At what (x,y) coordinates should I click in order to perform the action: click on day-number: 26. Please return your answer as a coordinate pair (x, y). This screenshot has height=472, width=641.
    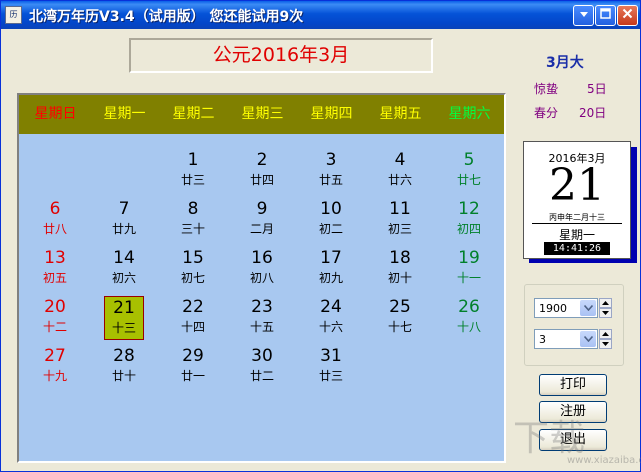
    Looking at the image, I should click on (469, 307).